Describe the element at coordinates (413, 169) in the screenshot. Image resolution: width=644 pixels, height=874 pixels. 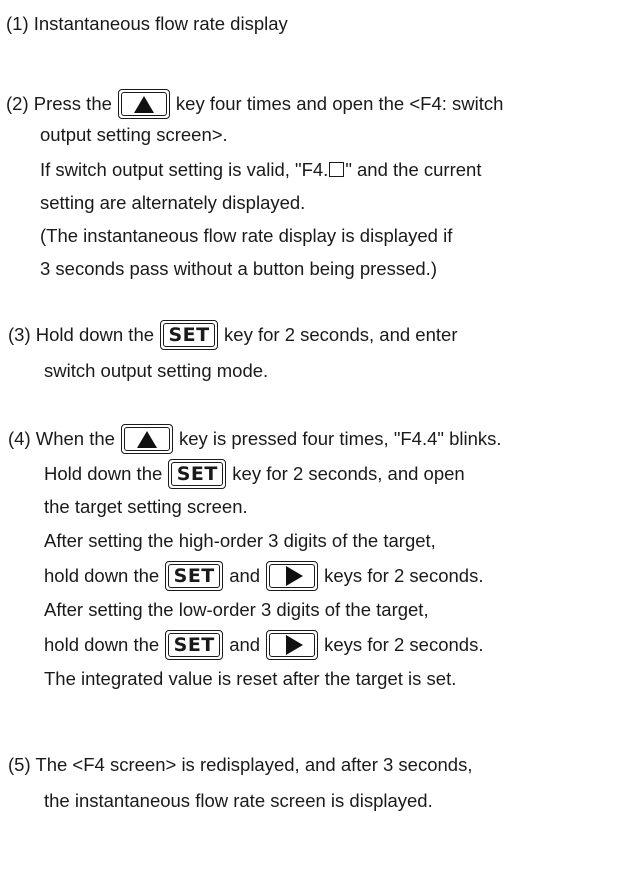
I see `step-text: " and the current` at that location.